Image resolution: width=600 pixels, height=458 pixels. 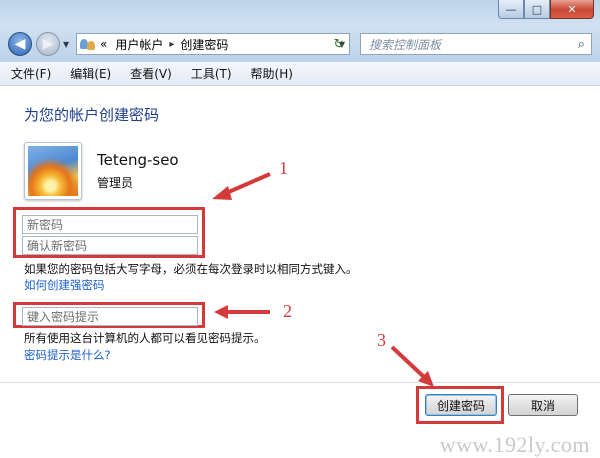 What do you see at coordinates (242, 312) in the screenshot?
I see `annotation-arrow-2-icon` at bounding box center [242, 312].